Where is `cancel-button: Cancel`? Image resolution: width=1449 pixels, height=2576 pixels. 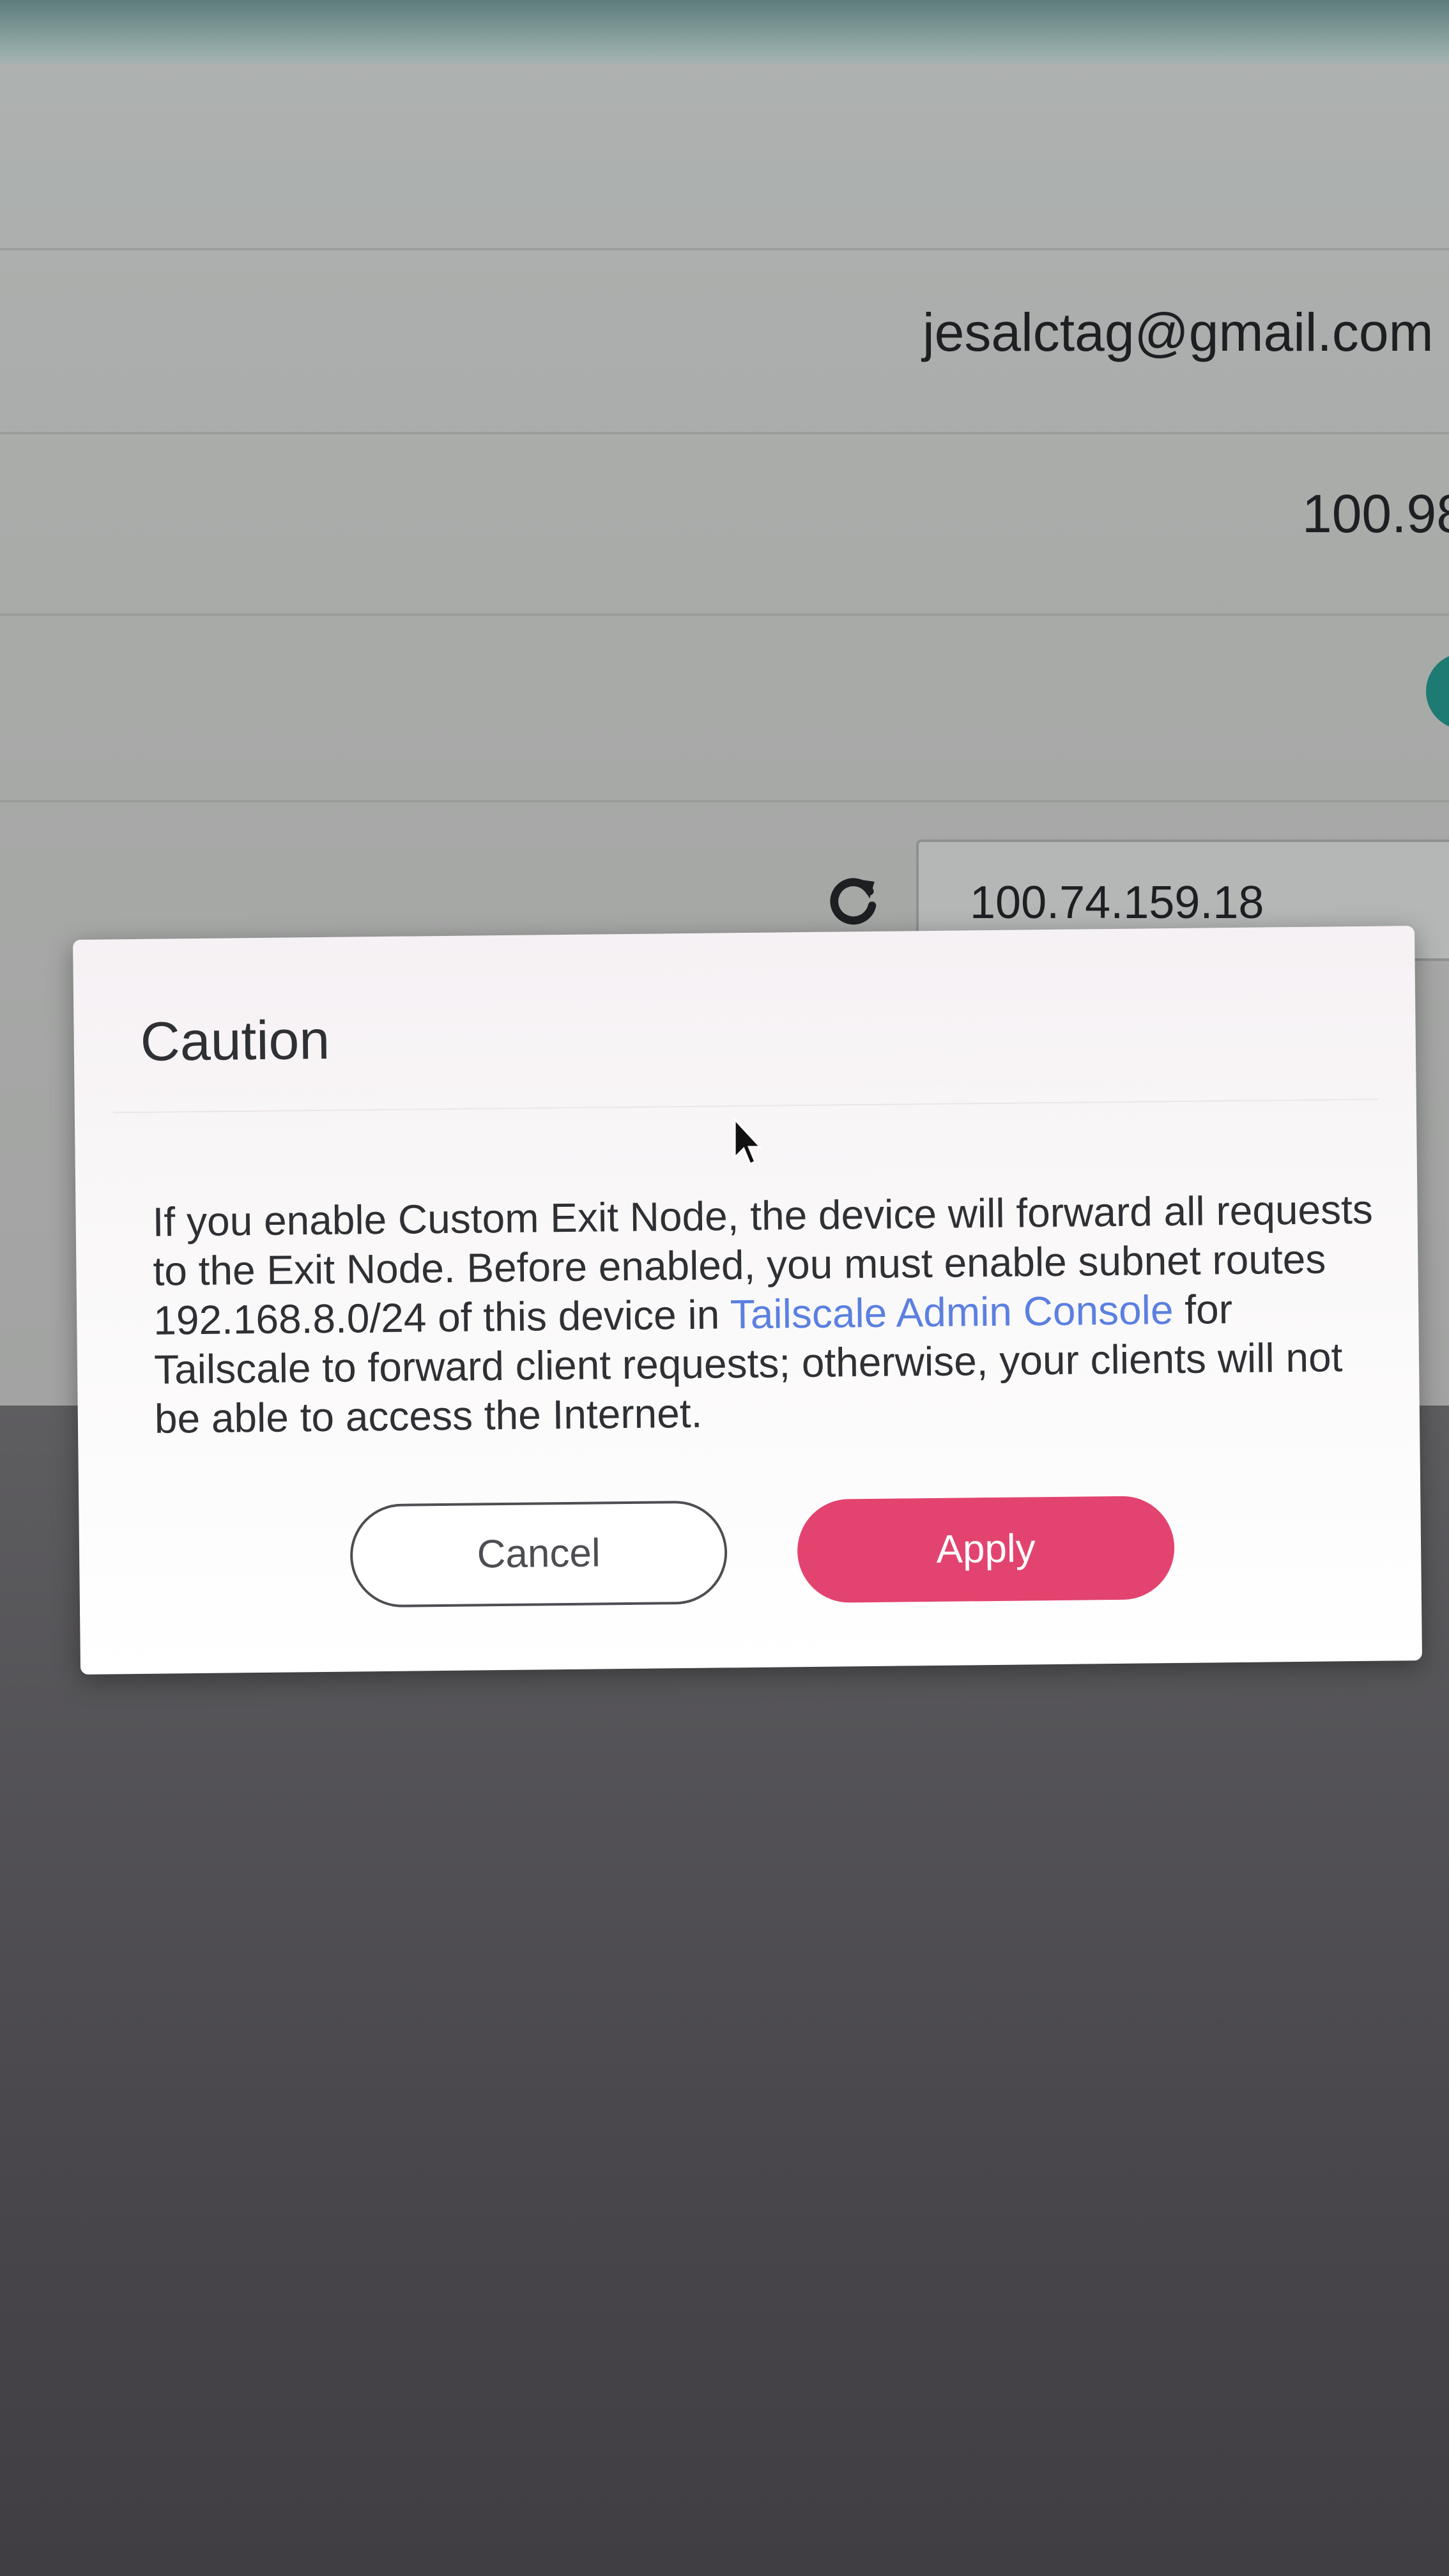
cancel-button: Cancel is located at coordinates (538, 1554).